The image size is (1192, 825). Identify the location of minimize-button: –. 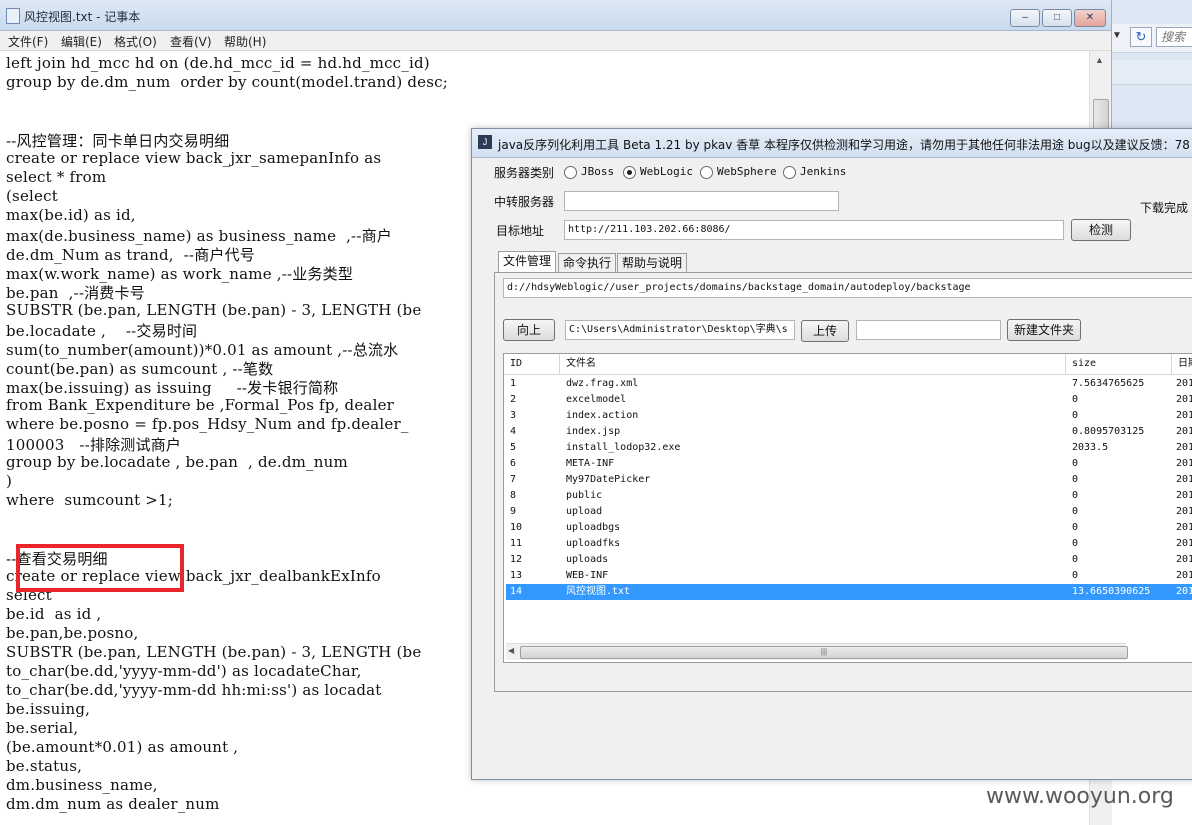
(1025, 18).